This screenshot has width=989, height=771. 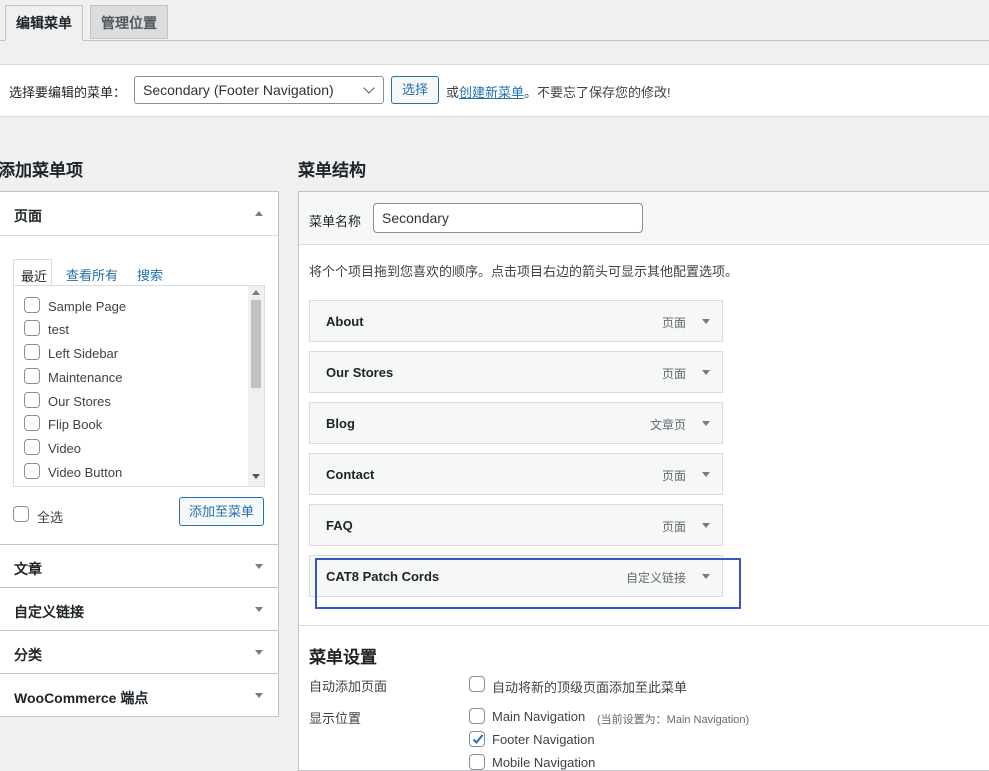 What do you see at coordinates (221, 511) in the screenshot?
I see `add-to-menu-button: 添加至菜单` at bounding box center [221, 511].